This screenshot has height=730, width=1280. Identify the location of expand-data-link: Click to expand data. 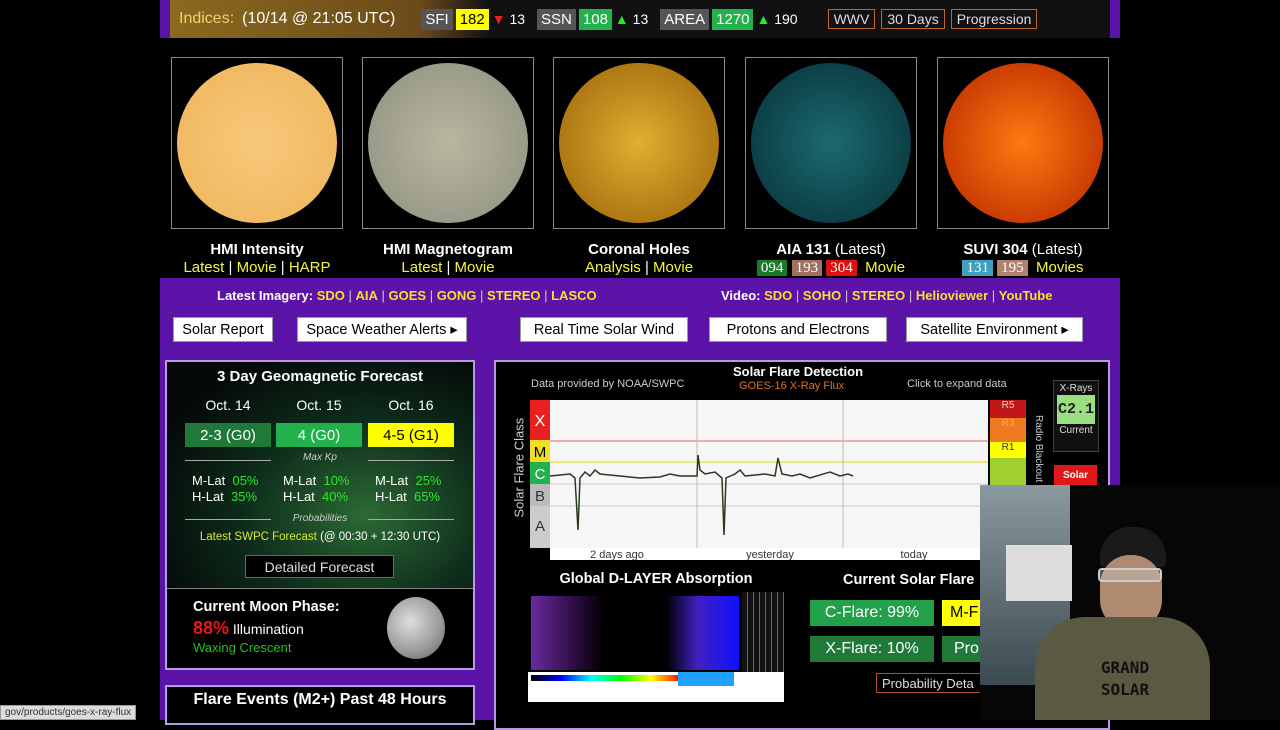
(957, 384).